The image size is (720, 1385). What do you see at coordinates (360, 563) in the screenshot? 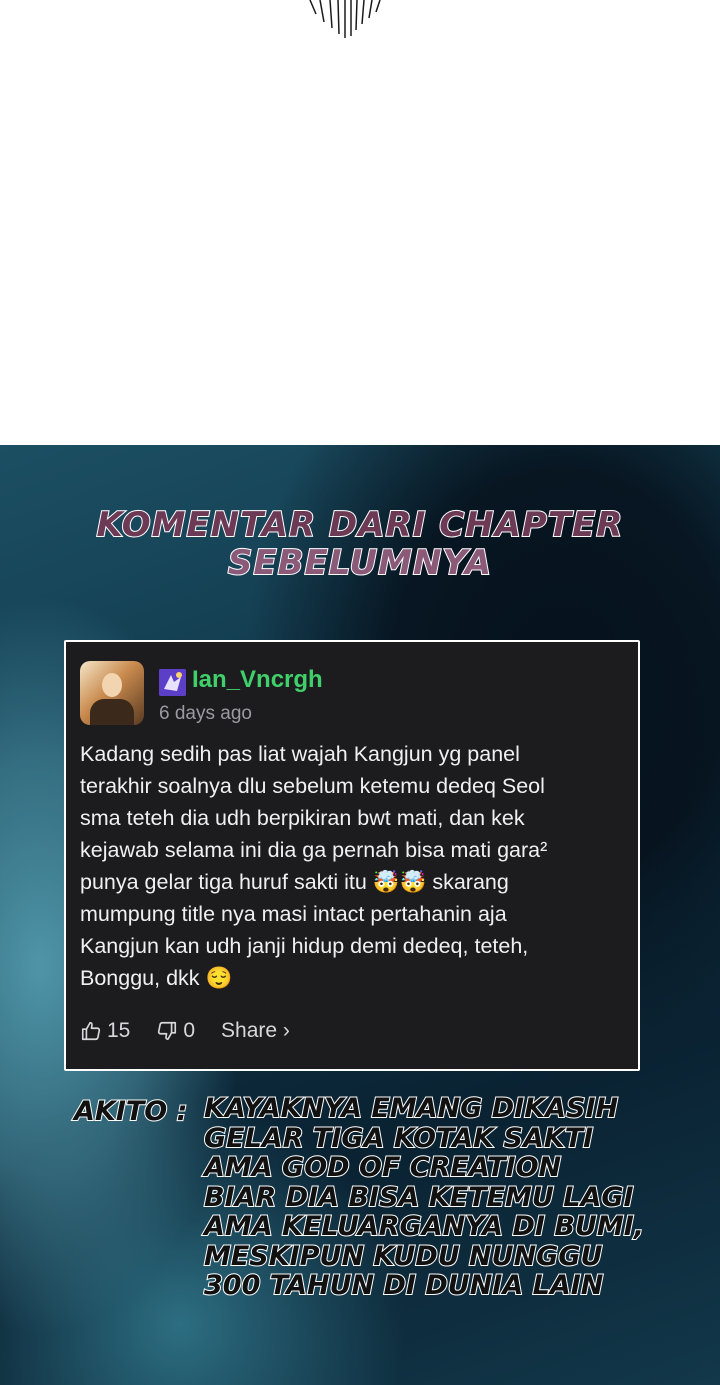
I see `section-heading-line2: SEBELUMNYA` at bounding box center [360, 563].